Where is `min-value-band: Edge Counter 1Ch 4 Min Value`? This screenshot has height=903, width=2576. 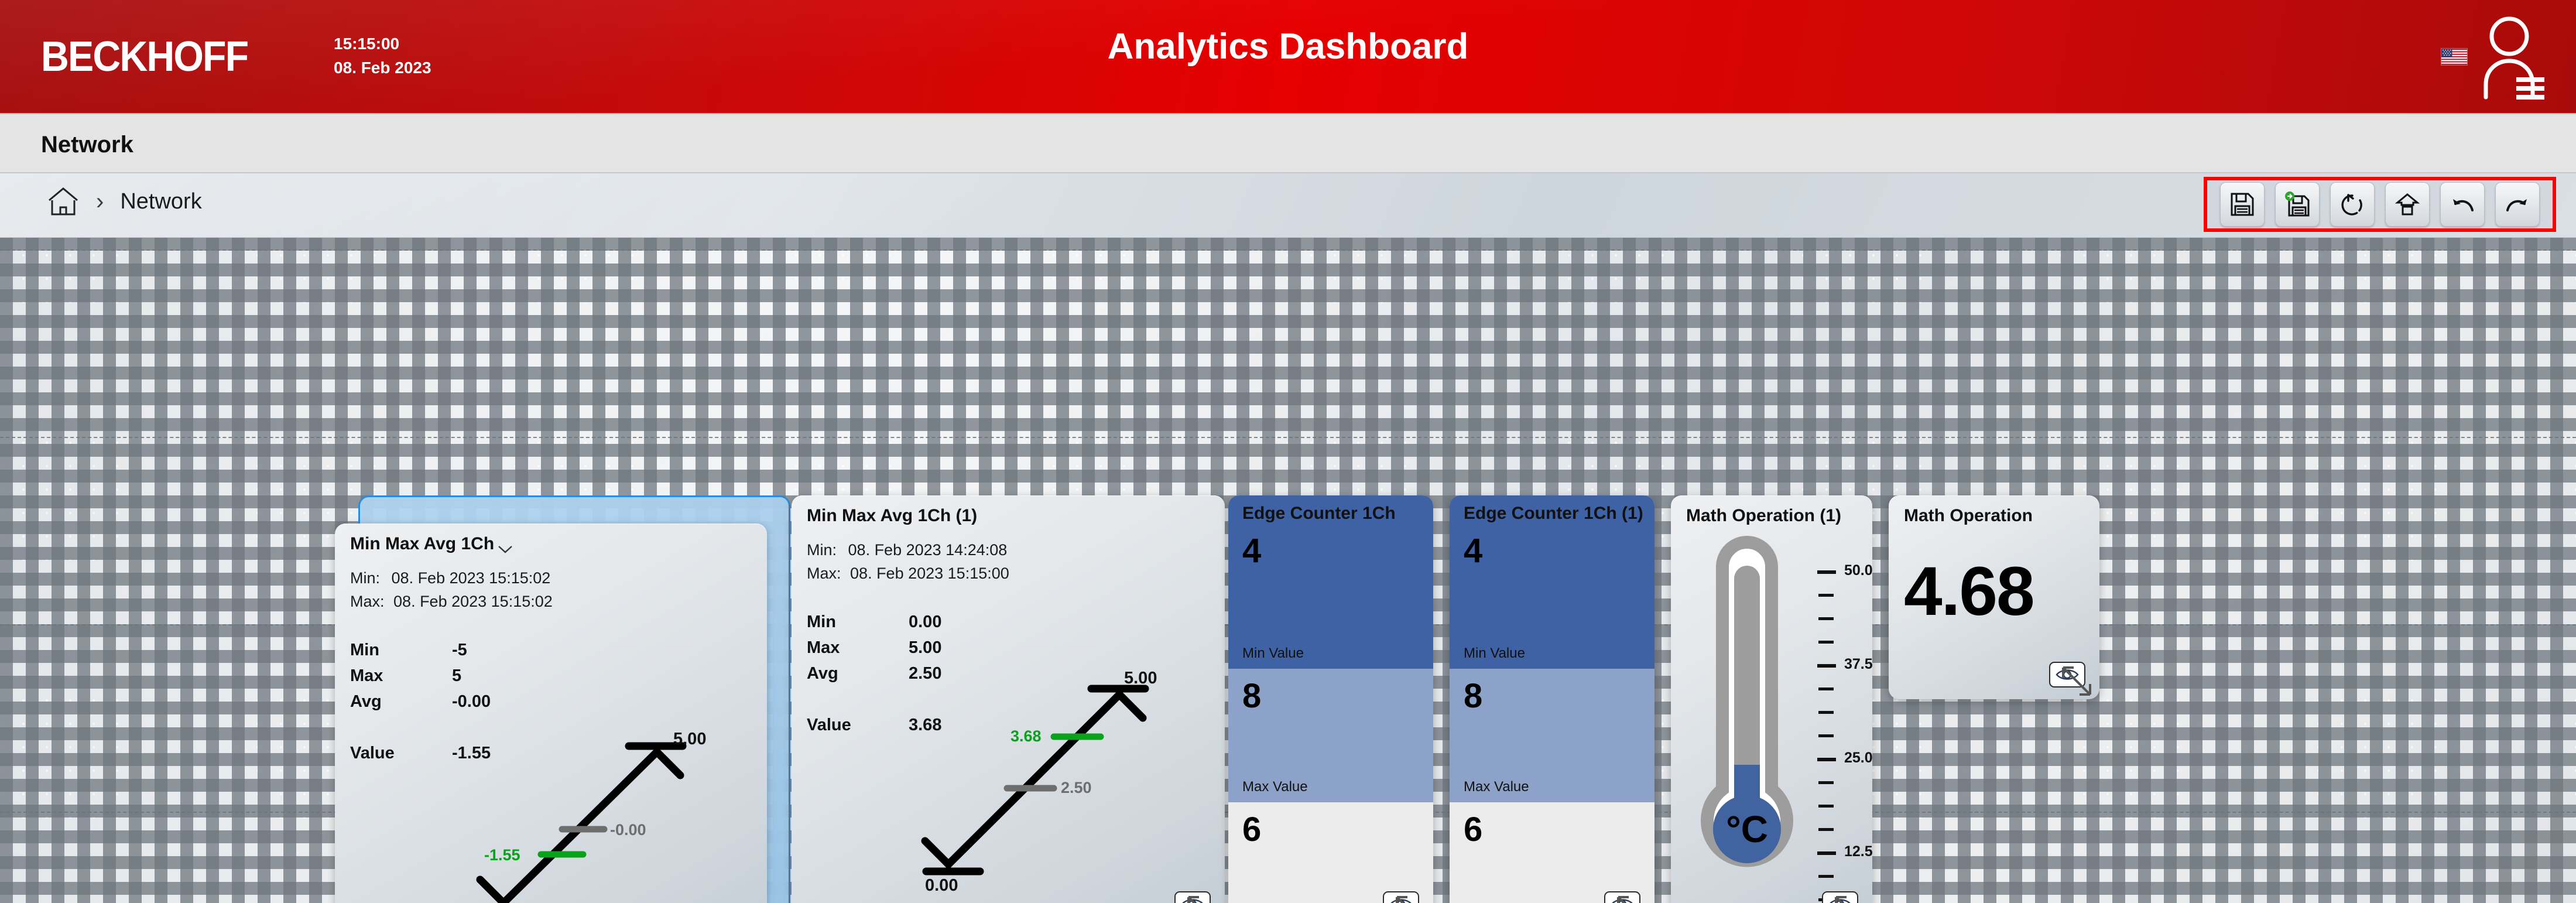
min-value-band: Edge Counter 1Ch 4 Min Value is located at coordinates (1330, 582).